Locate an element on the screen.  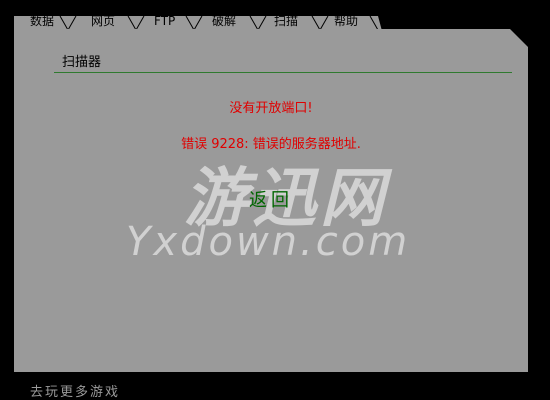
tab-scan: 扫描 is located at coordinates (286, 21).